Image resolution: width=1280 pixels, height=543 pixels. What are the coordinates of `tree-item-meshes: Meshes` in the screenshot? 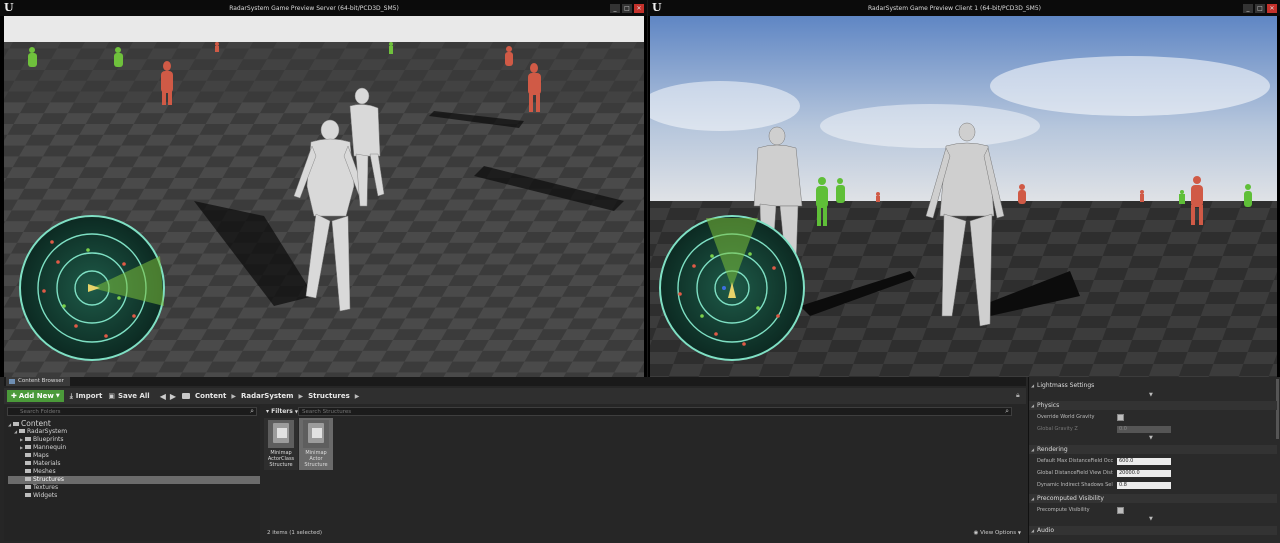 It's located at (134, 472).